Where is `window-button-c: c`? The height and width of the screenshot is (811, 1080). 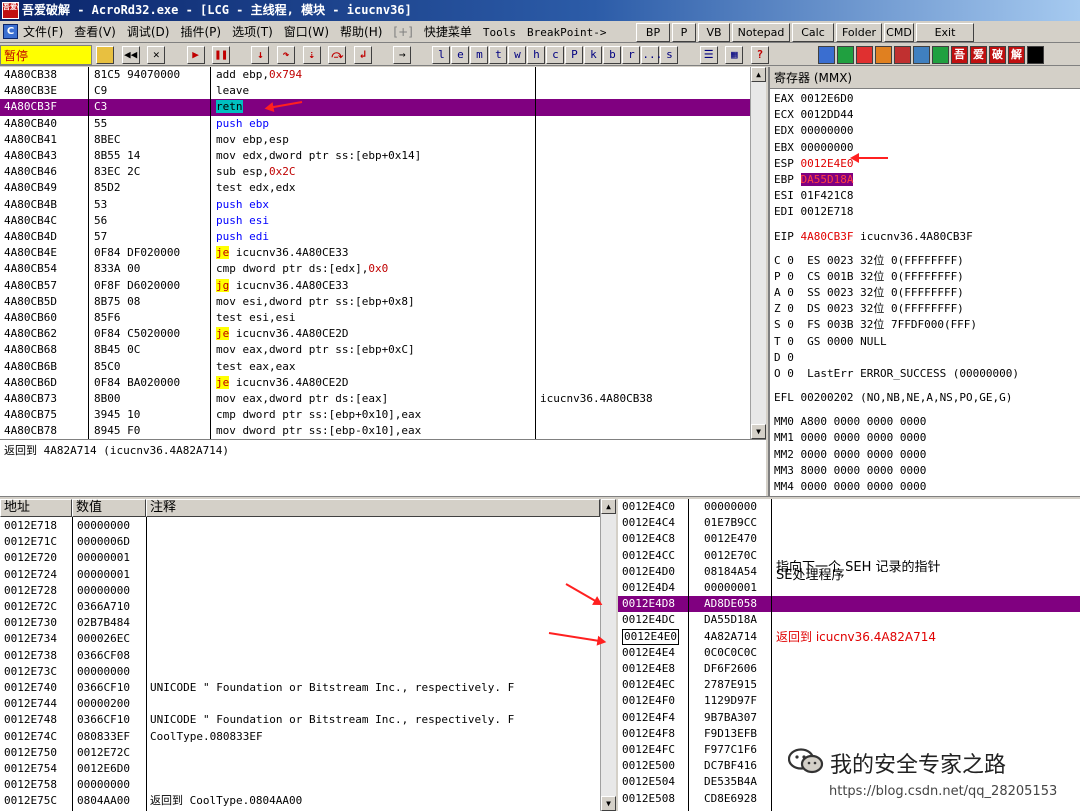
window-button-c: c is located at coordinates (555, 55).